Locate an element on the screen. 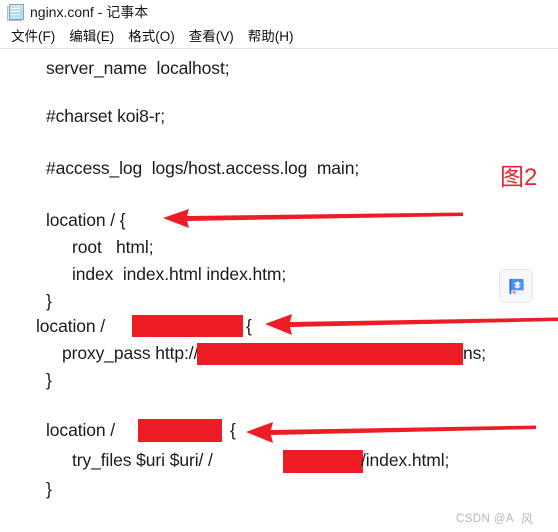  watermark-glyph: 风 is located at coordinates (527, 519).